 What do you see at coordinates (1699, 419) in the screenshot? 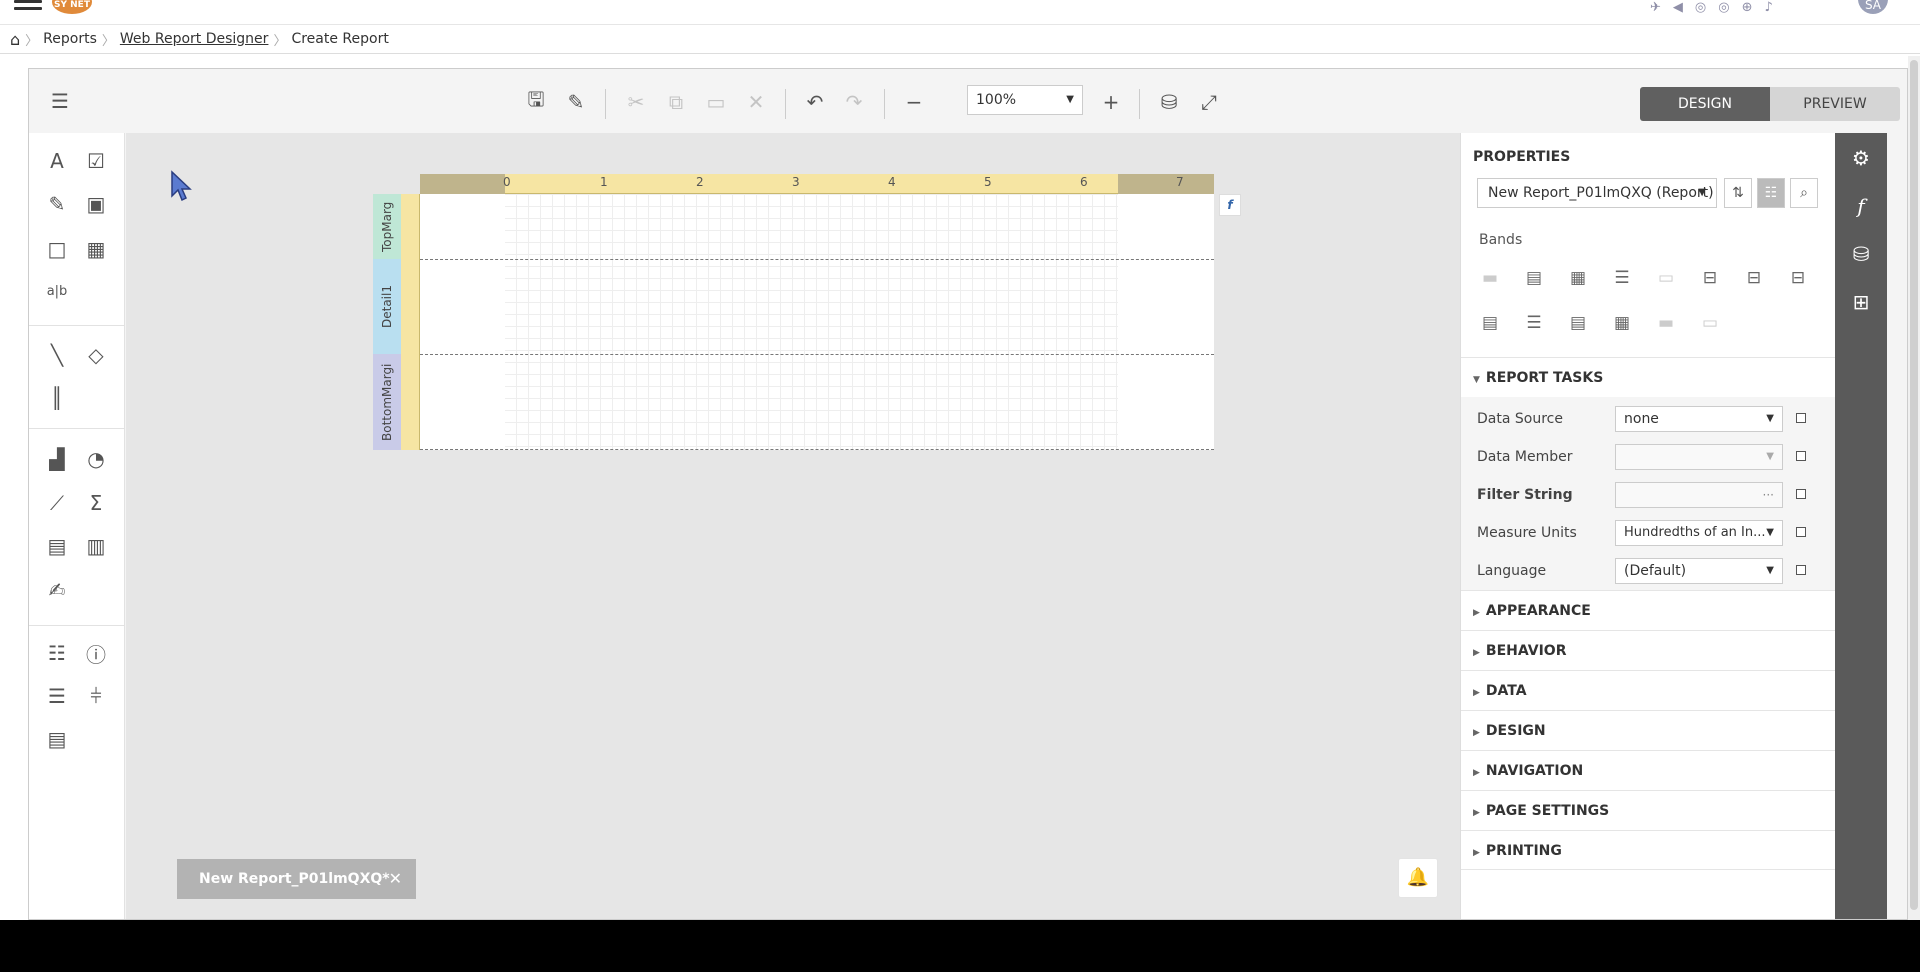
I see `data-source-select: none ▼` at bounding box center [1699, 419].